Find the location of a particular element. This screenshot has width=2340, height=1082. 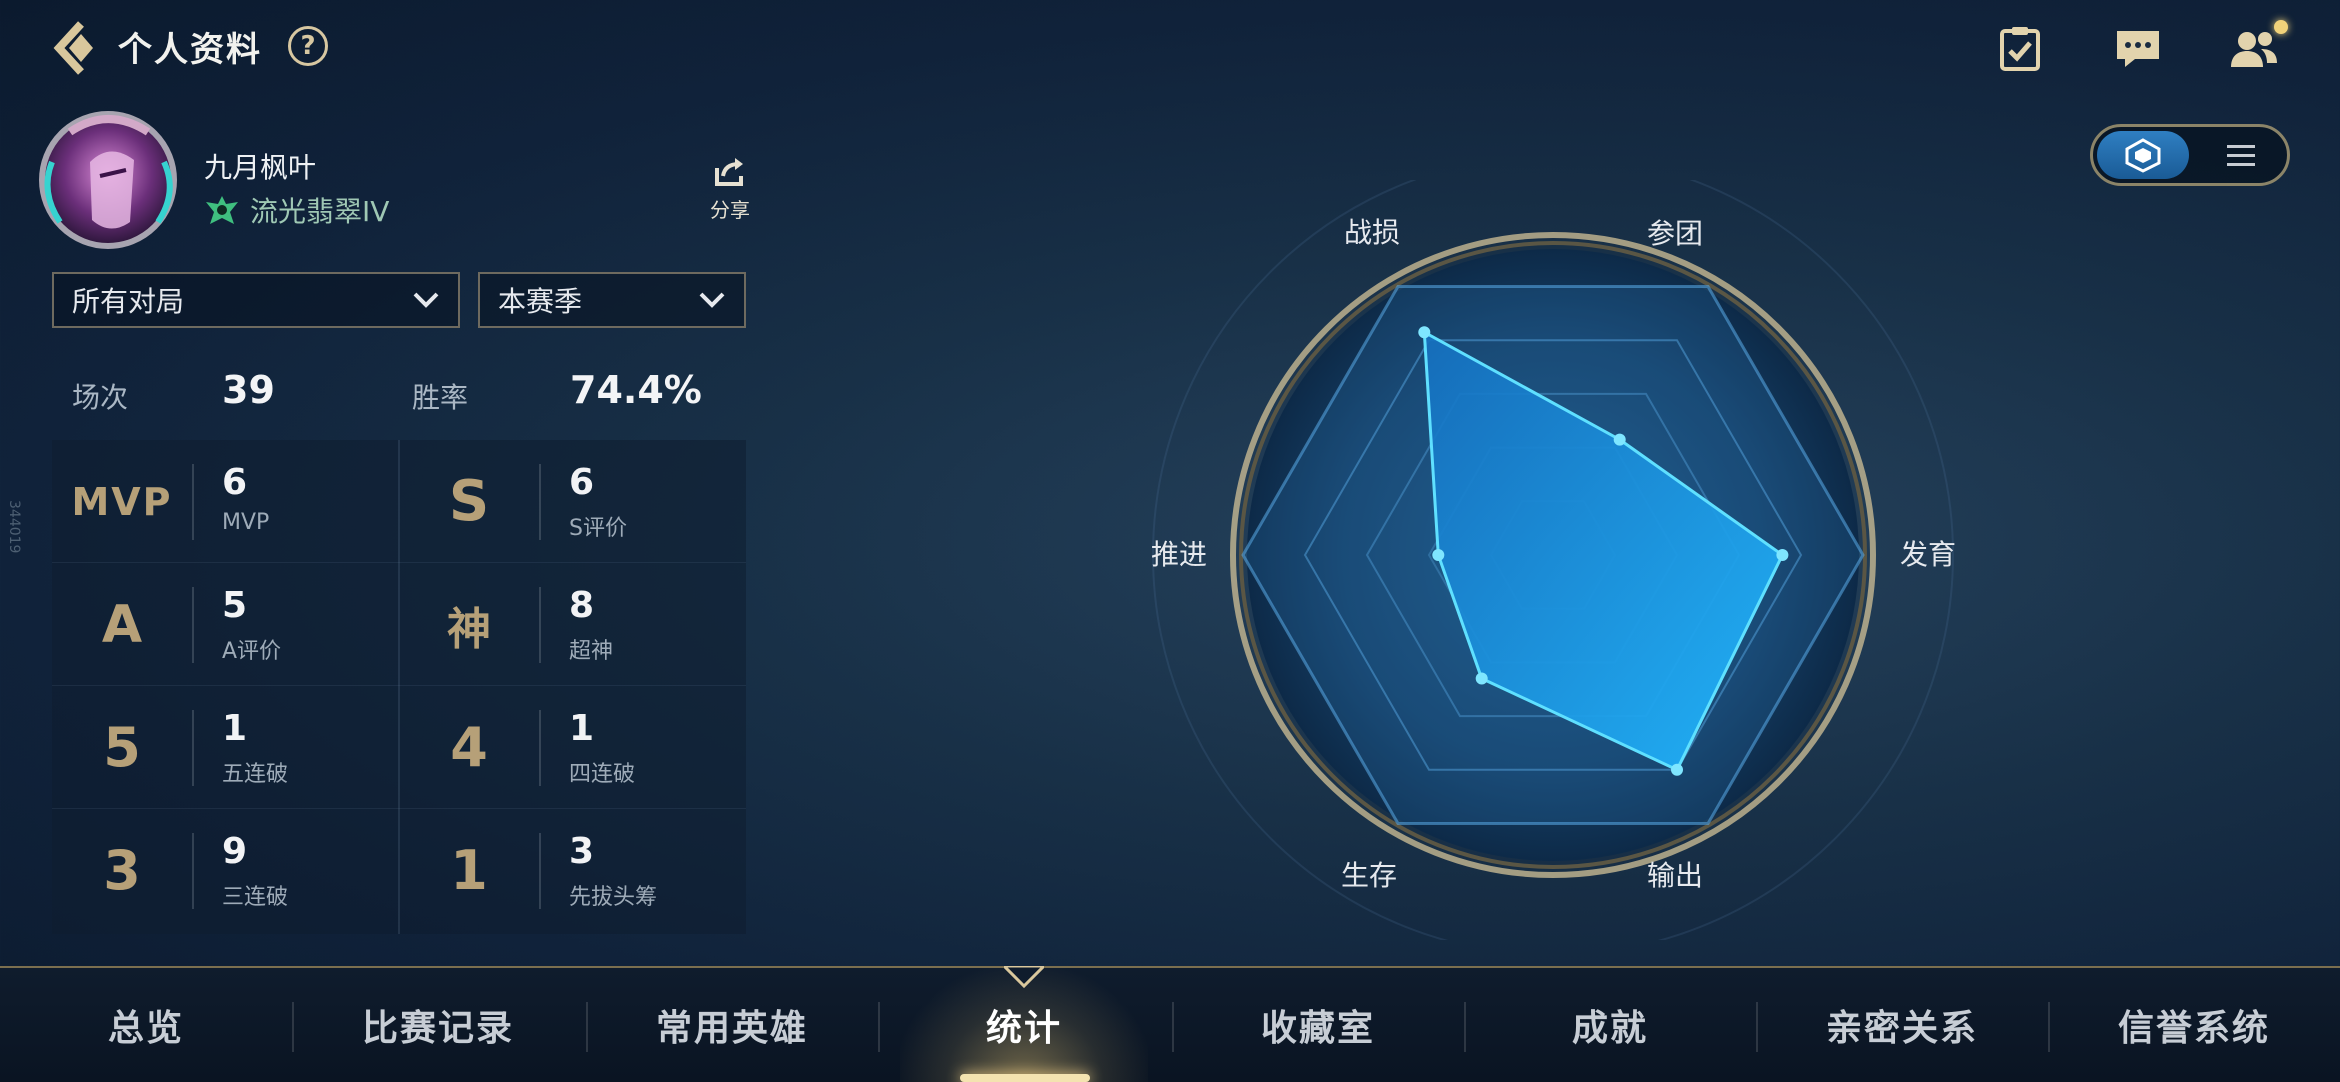

winrate-label: 胜率 is located at coordinates (440, 397).